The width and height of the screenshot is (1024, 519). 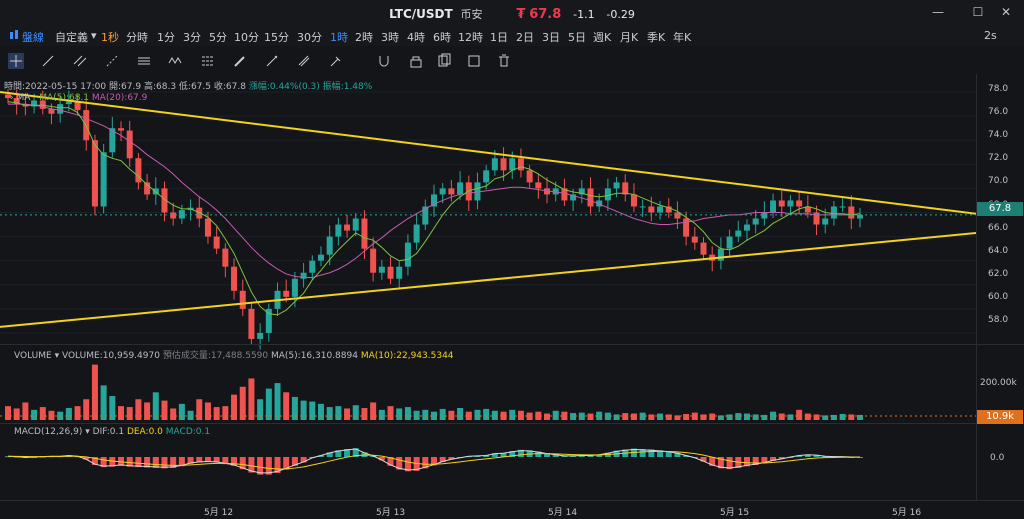 What do you see at coordinates (64, 98) in the screenshot?
I see `ma5-value: MA(5):68.1` at bounding box center [64, 98].